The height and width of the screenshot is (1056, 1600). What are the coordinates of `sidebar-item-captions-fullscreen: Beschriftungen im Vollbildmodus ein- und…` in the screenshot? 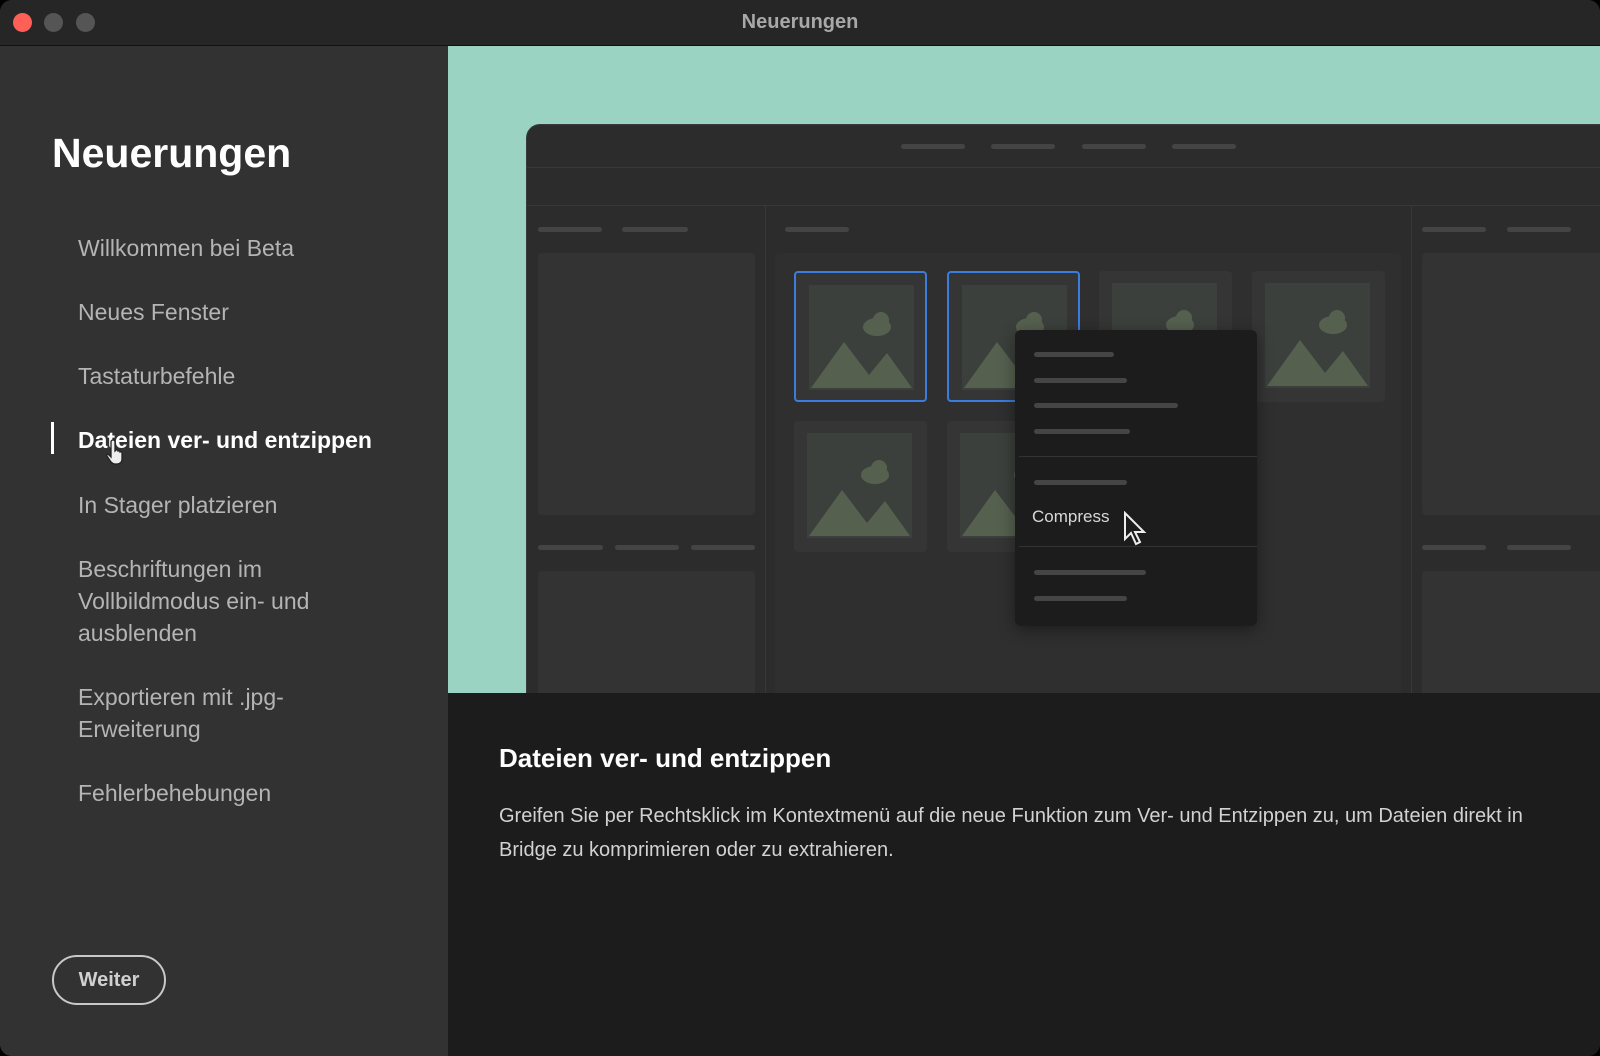 It's located at (208, 601).